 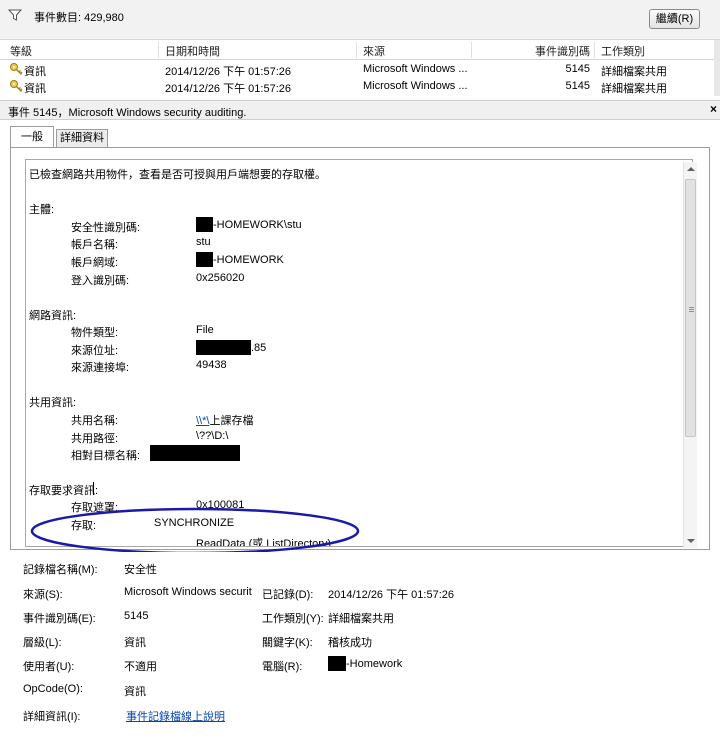 What do you see at coordinates (43, 595) in the screenshot?
I see `source-label: 來源(S):` at bounding box center [43, 595].